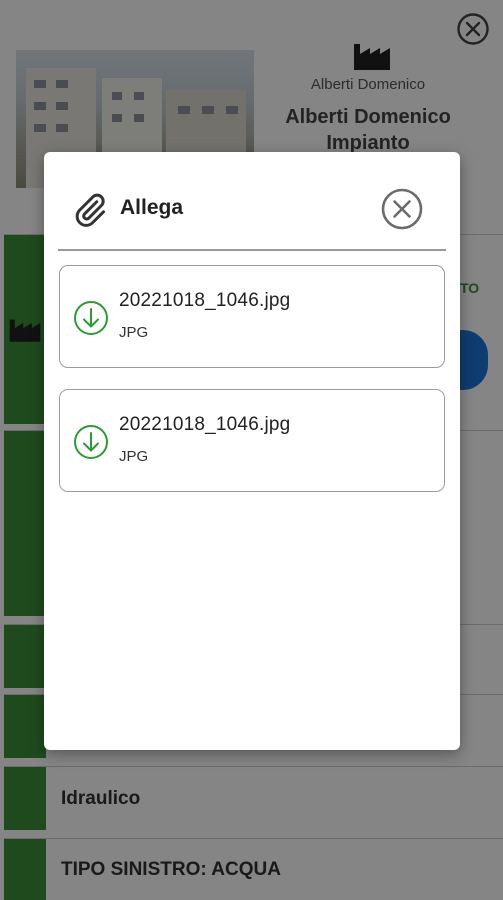 The image size is (503, 900). Describe the element at coordinates (252, 250) in the screenshot. I see `dialog-divider` at that location.